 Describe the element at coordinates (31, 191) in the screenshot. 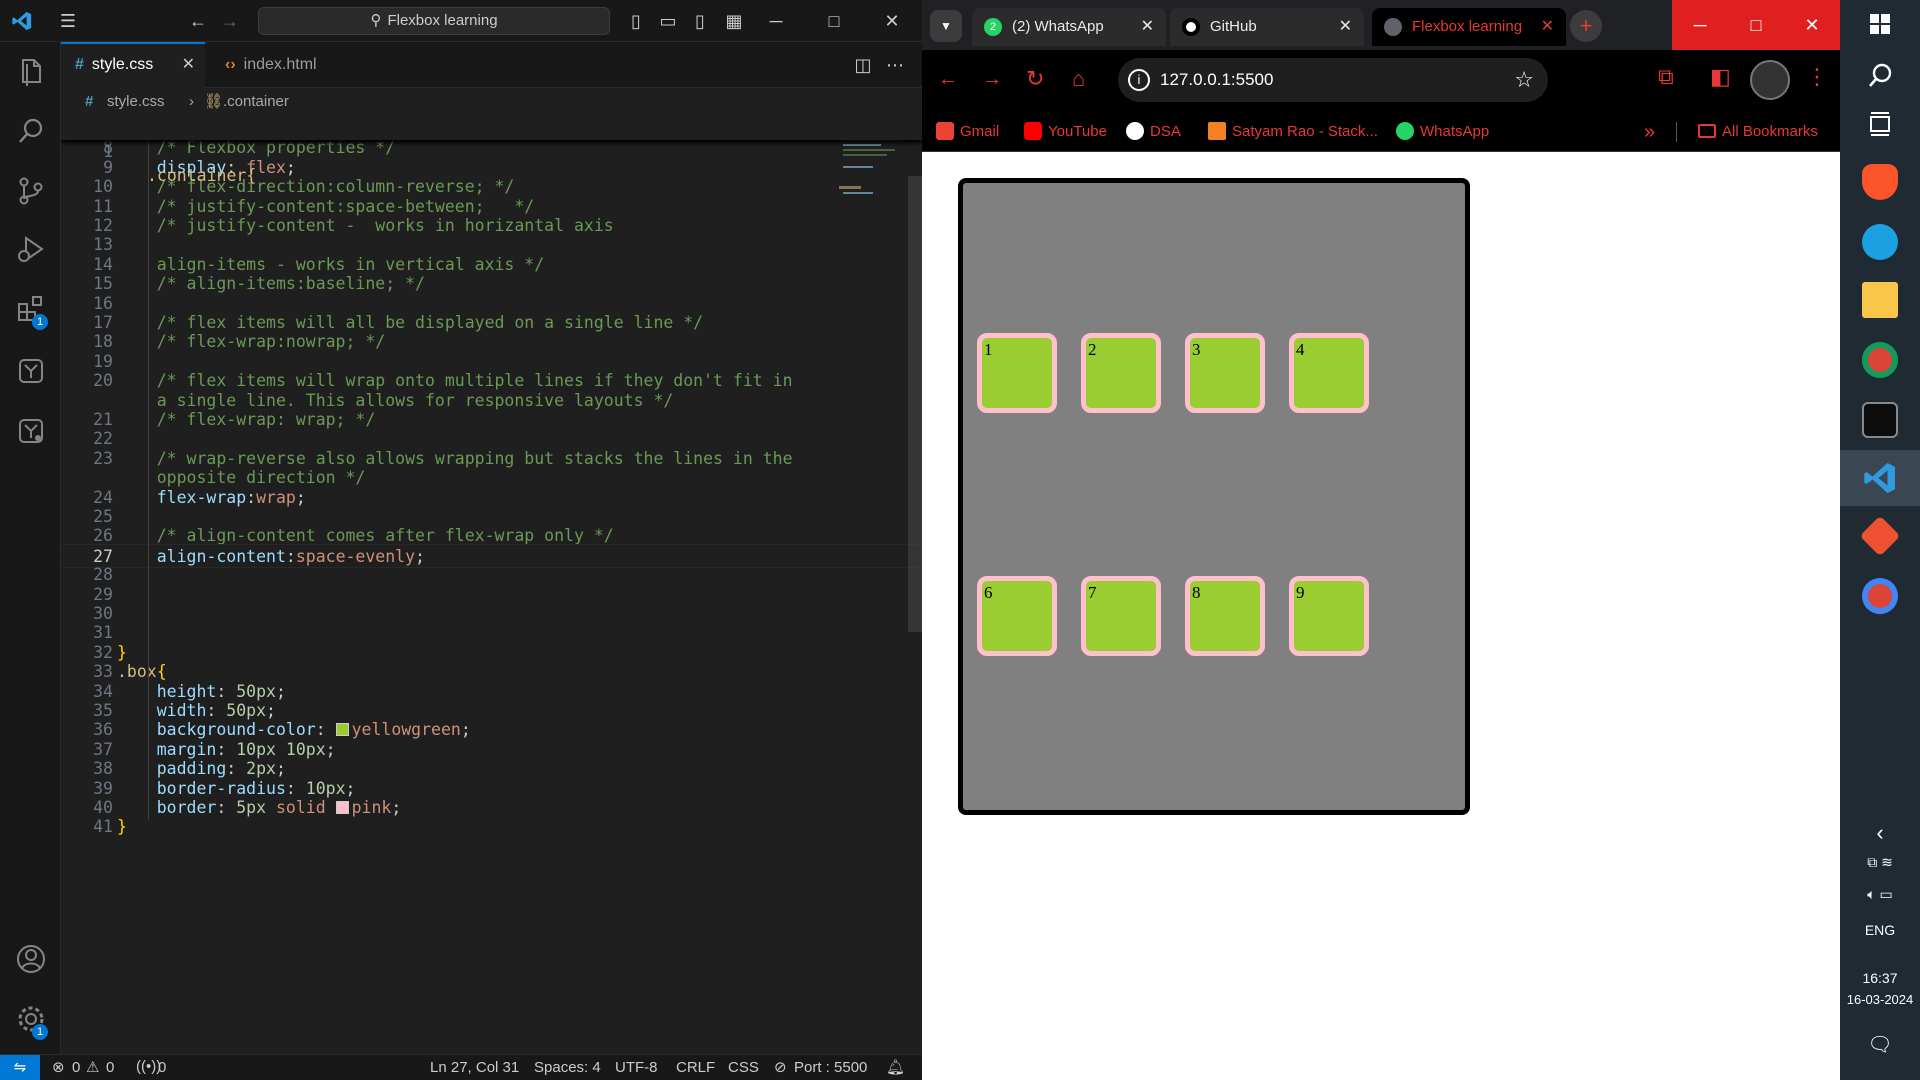

I see `source-control-icon` at that location.